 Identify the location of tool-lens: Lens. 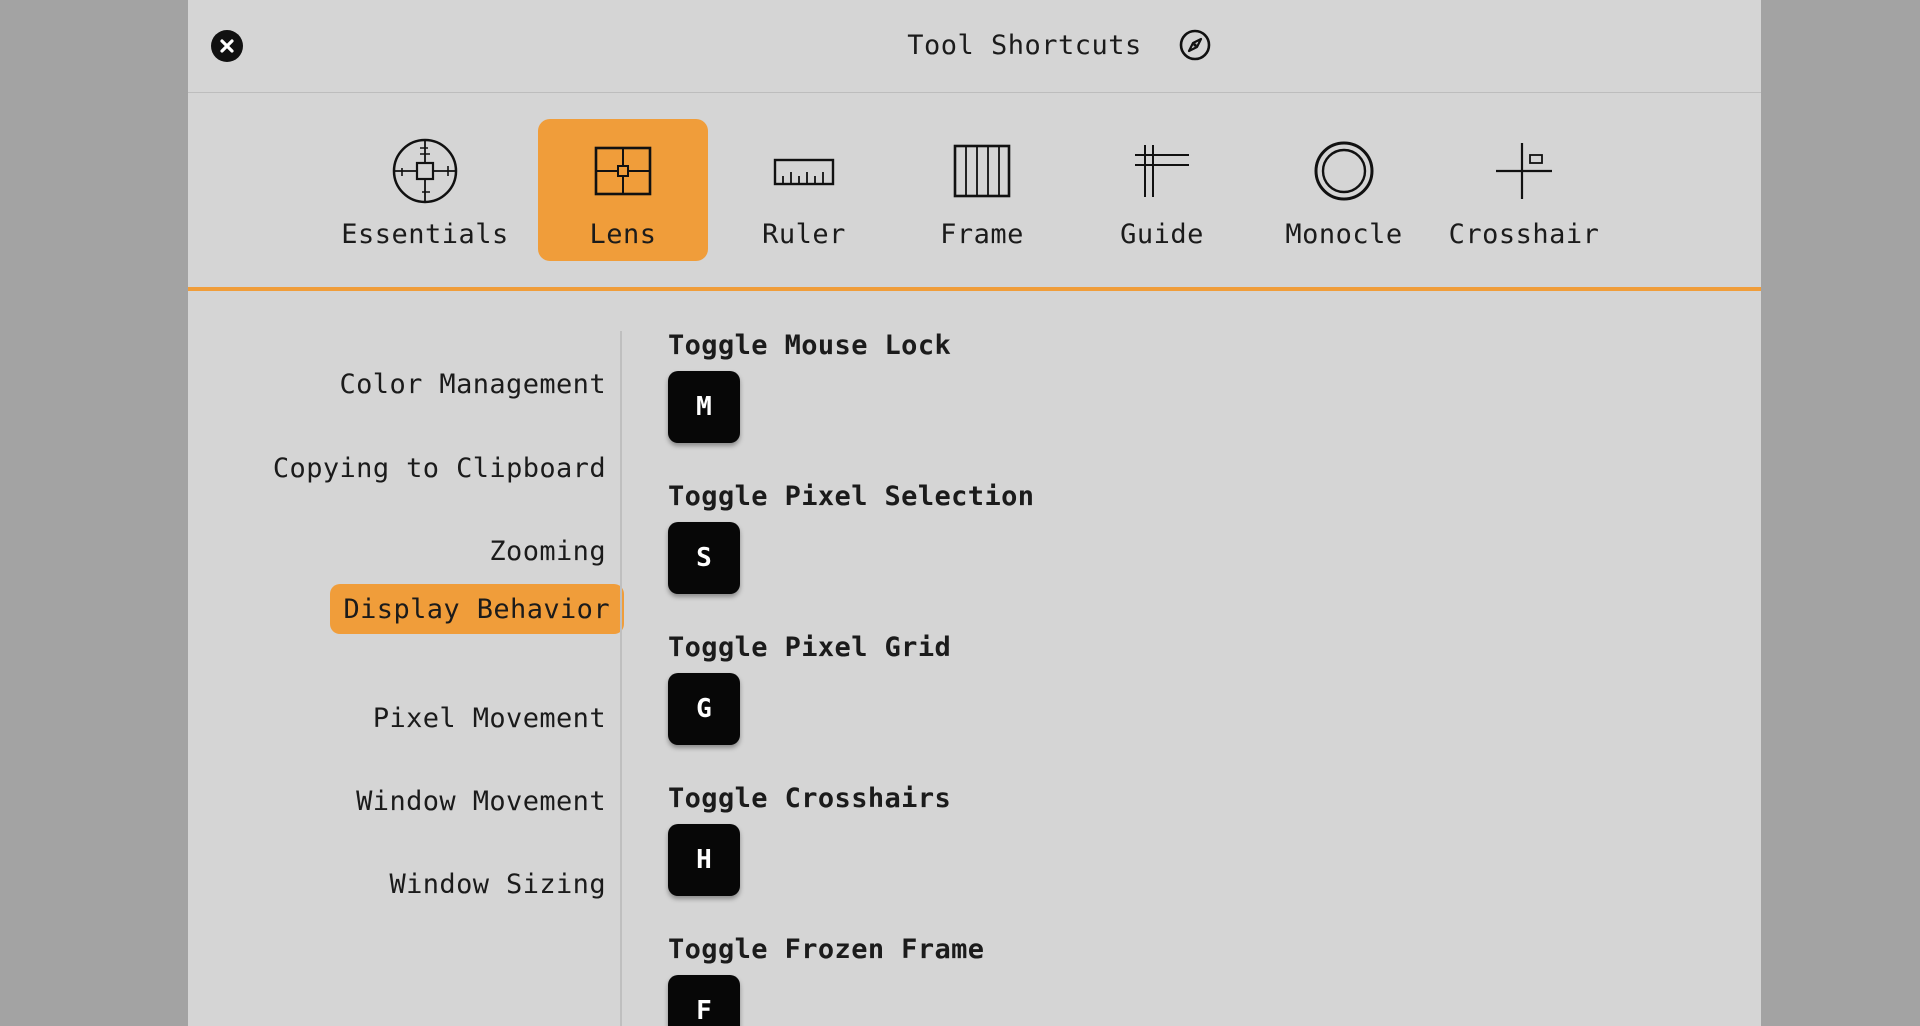
(623, 190).